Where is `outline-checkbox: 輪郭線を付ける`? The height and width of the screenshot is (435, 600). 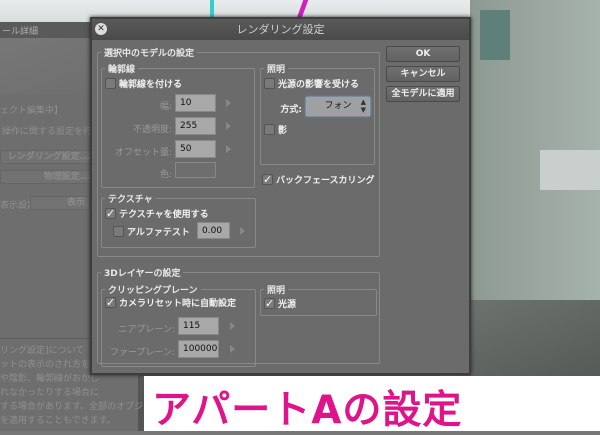 outline-checkbox: 輪郭線を付ける is located at coordinates (143, 83).